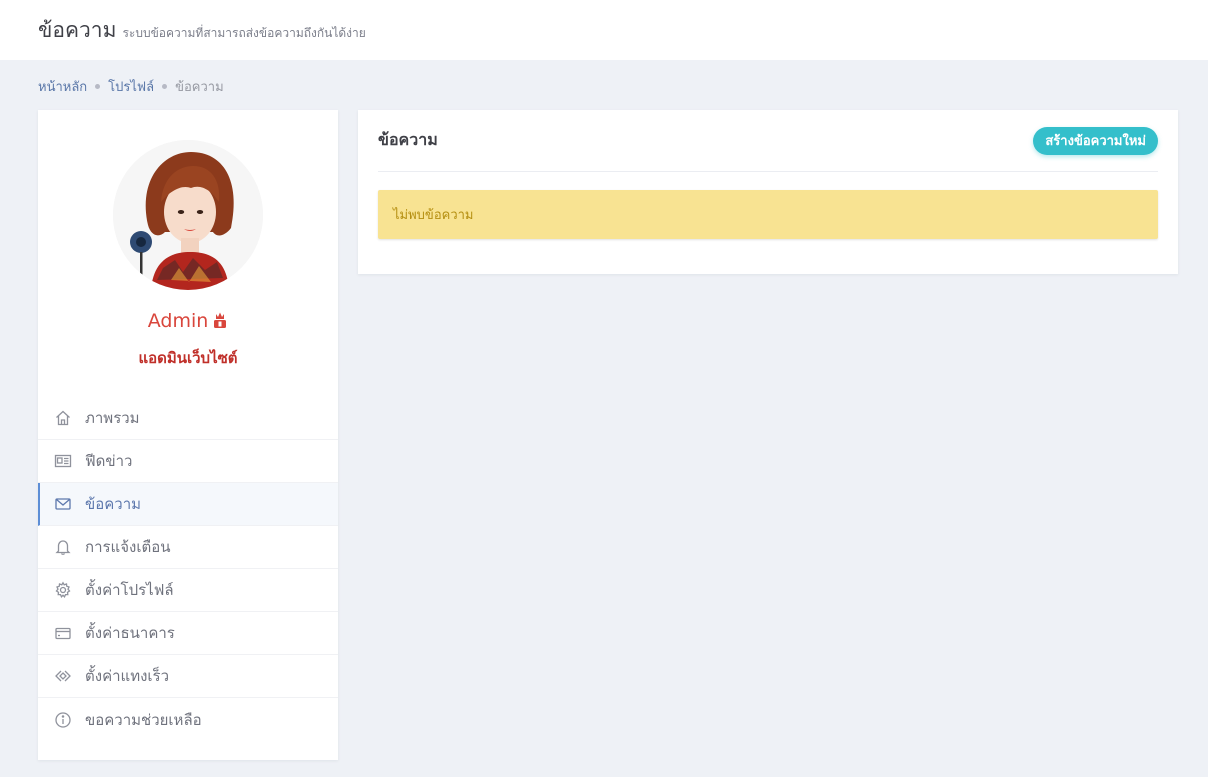 This screenshot has width=1208, height=777. I want to click on menu-item-newsfeed: ฟีดข่าว, so click(188, 461).